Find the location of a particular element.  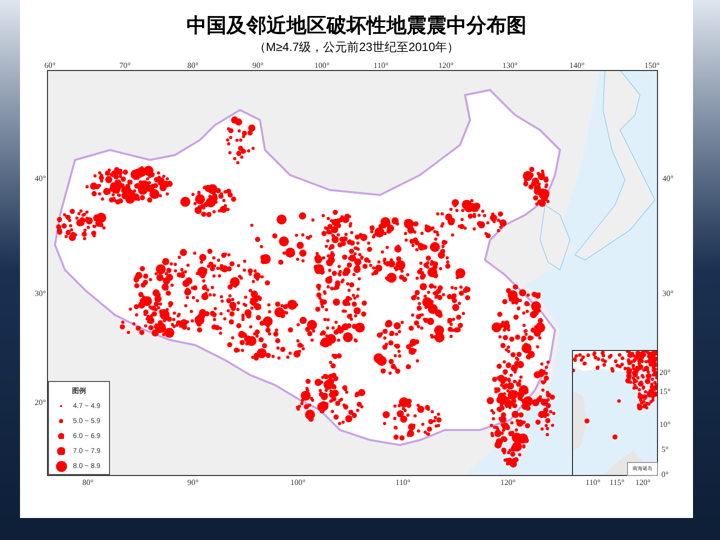

longitude-label: 150° is located at coordinates (652, 65).